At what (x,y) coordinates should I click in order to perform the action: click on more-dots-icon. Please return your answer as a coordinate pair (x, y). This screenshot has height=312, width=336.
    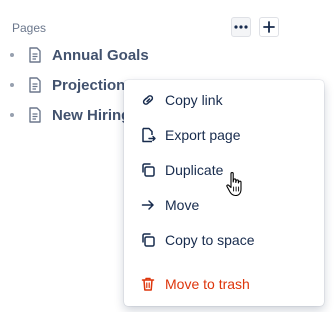
    Looking at the image, I should click on (241, 27).